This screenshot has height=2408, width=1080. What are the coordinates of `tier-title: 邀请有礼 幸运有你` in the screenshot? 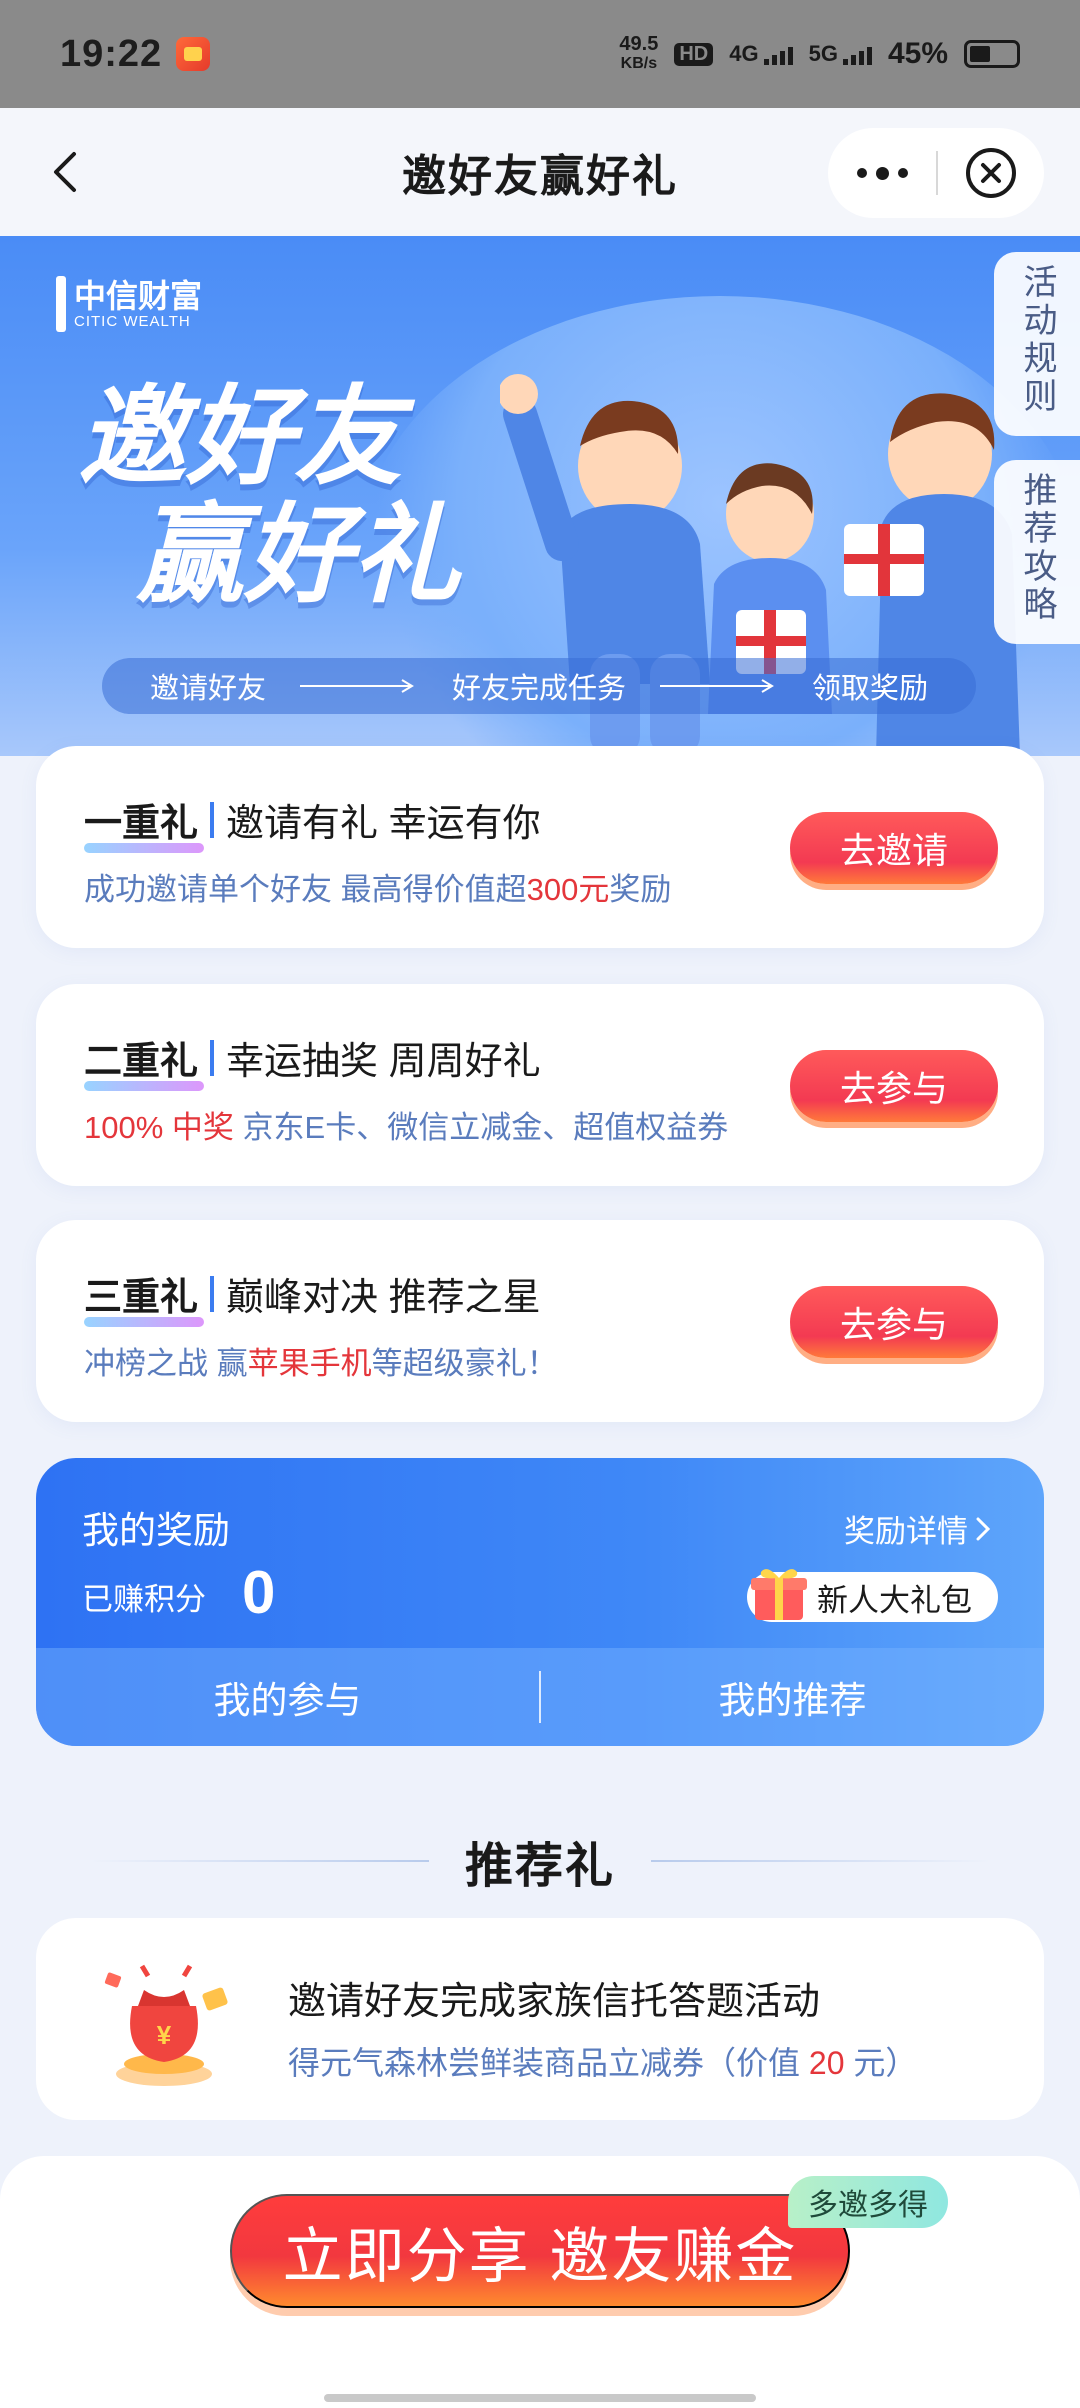 It's located at (383, 824).